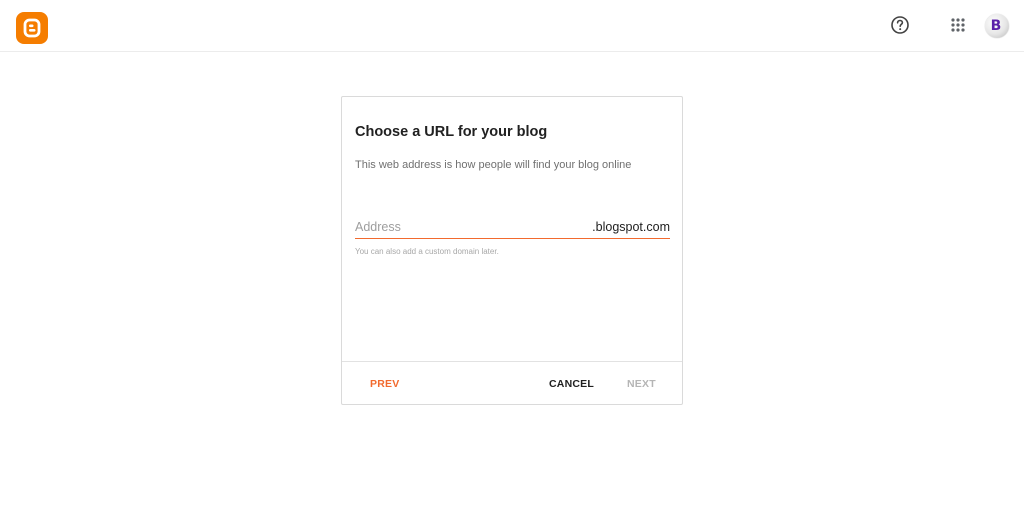  I want to click on help-button, so click(900, 25).